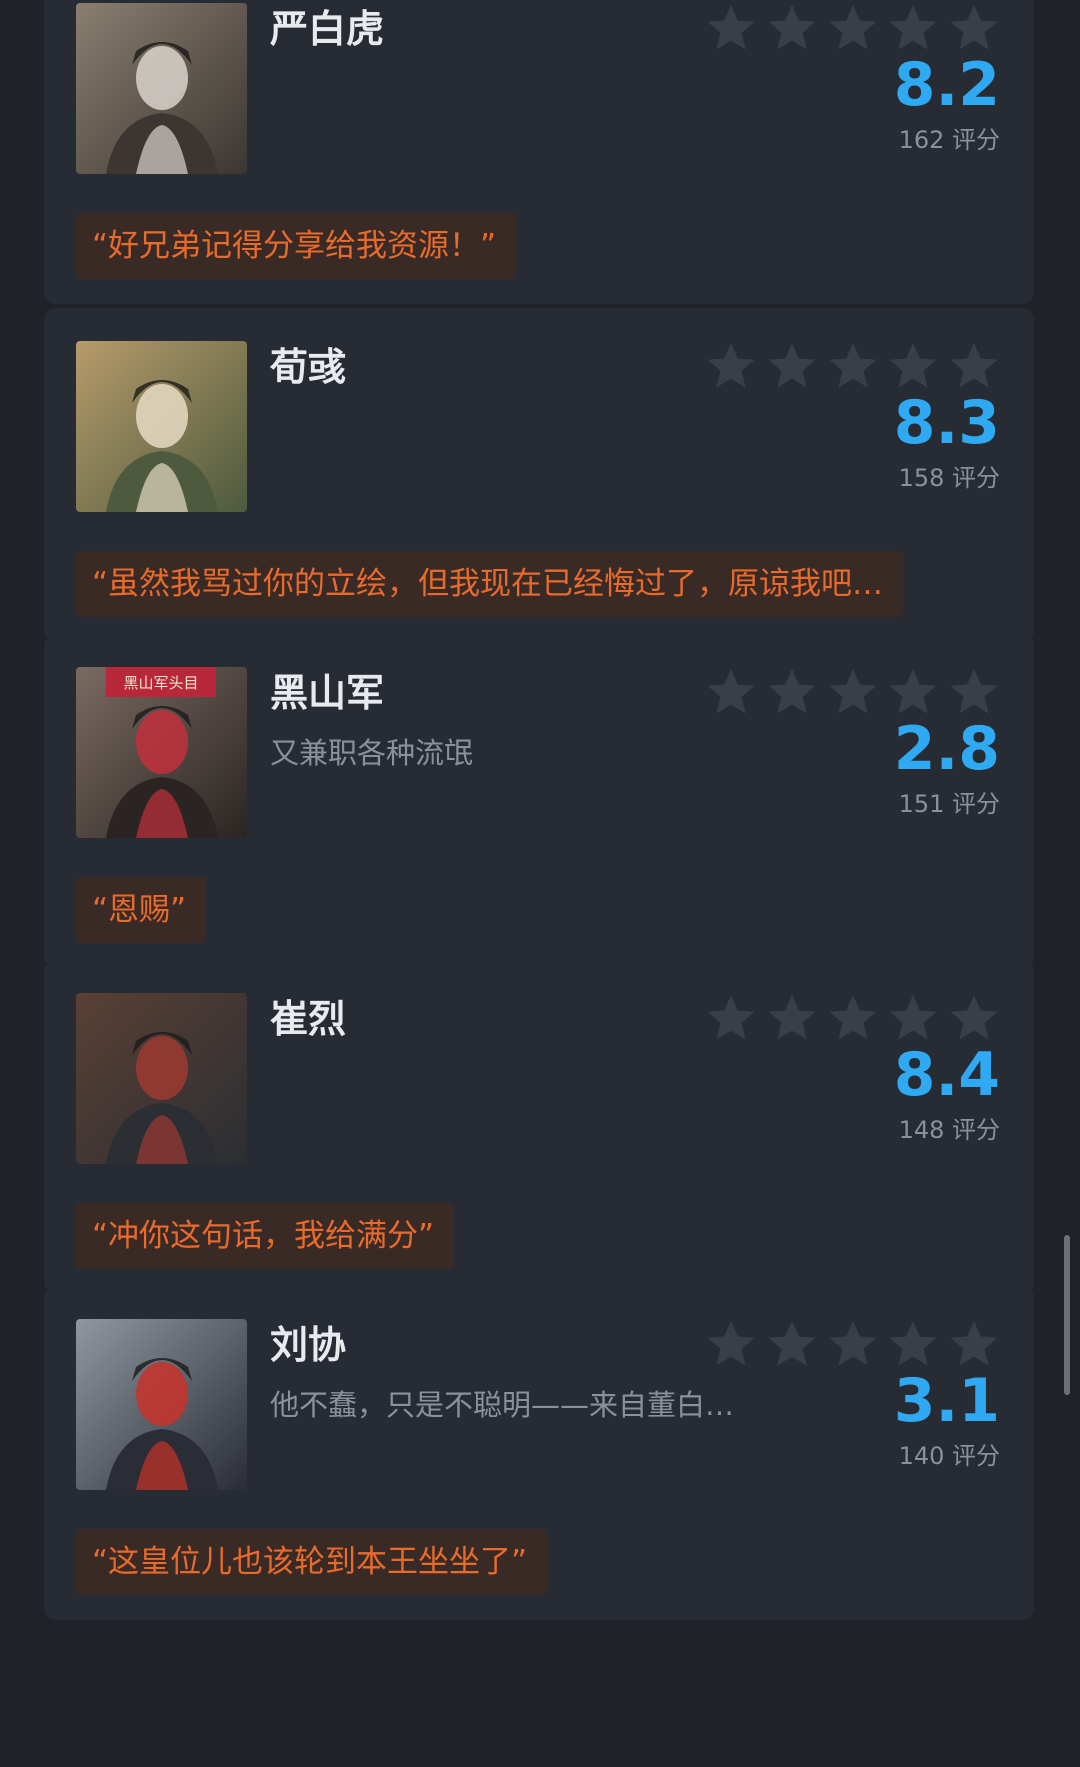 The width and height of the screenshot is (1080, 1767). Describe the element at coordinates (946, 1075) in the screenshot. I see `average-score: 8.4` at that location.